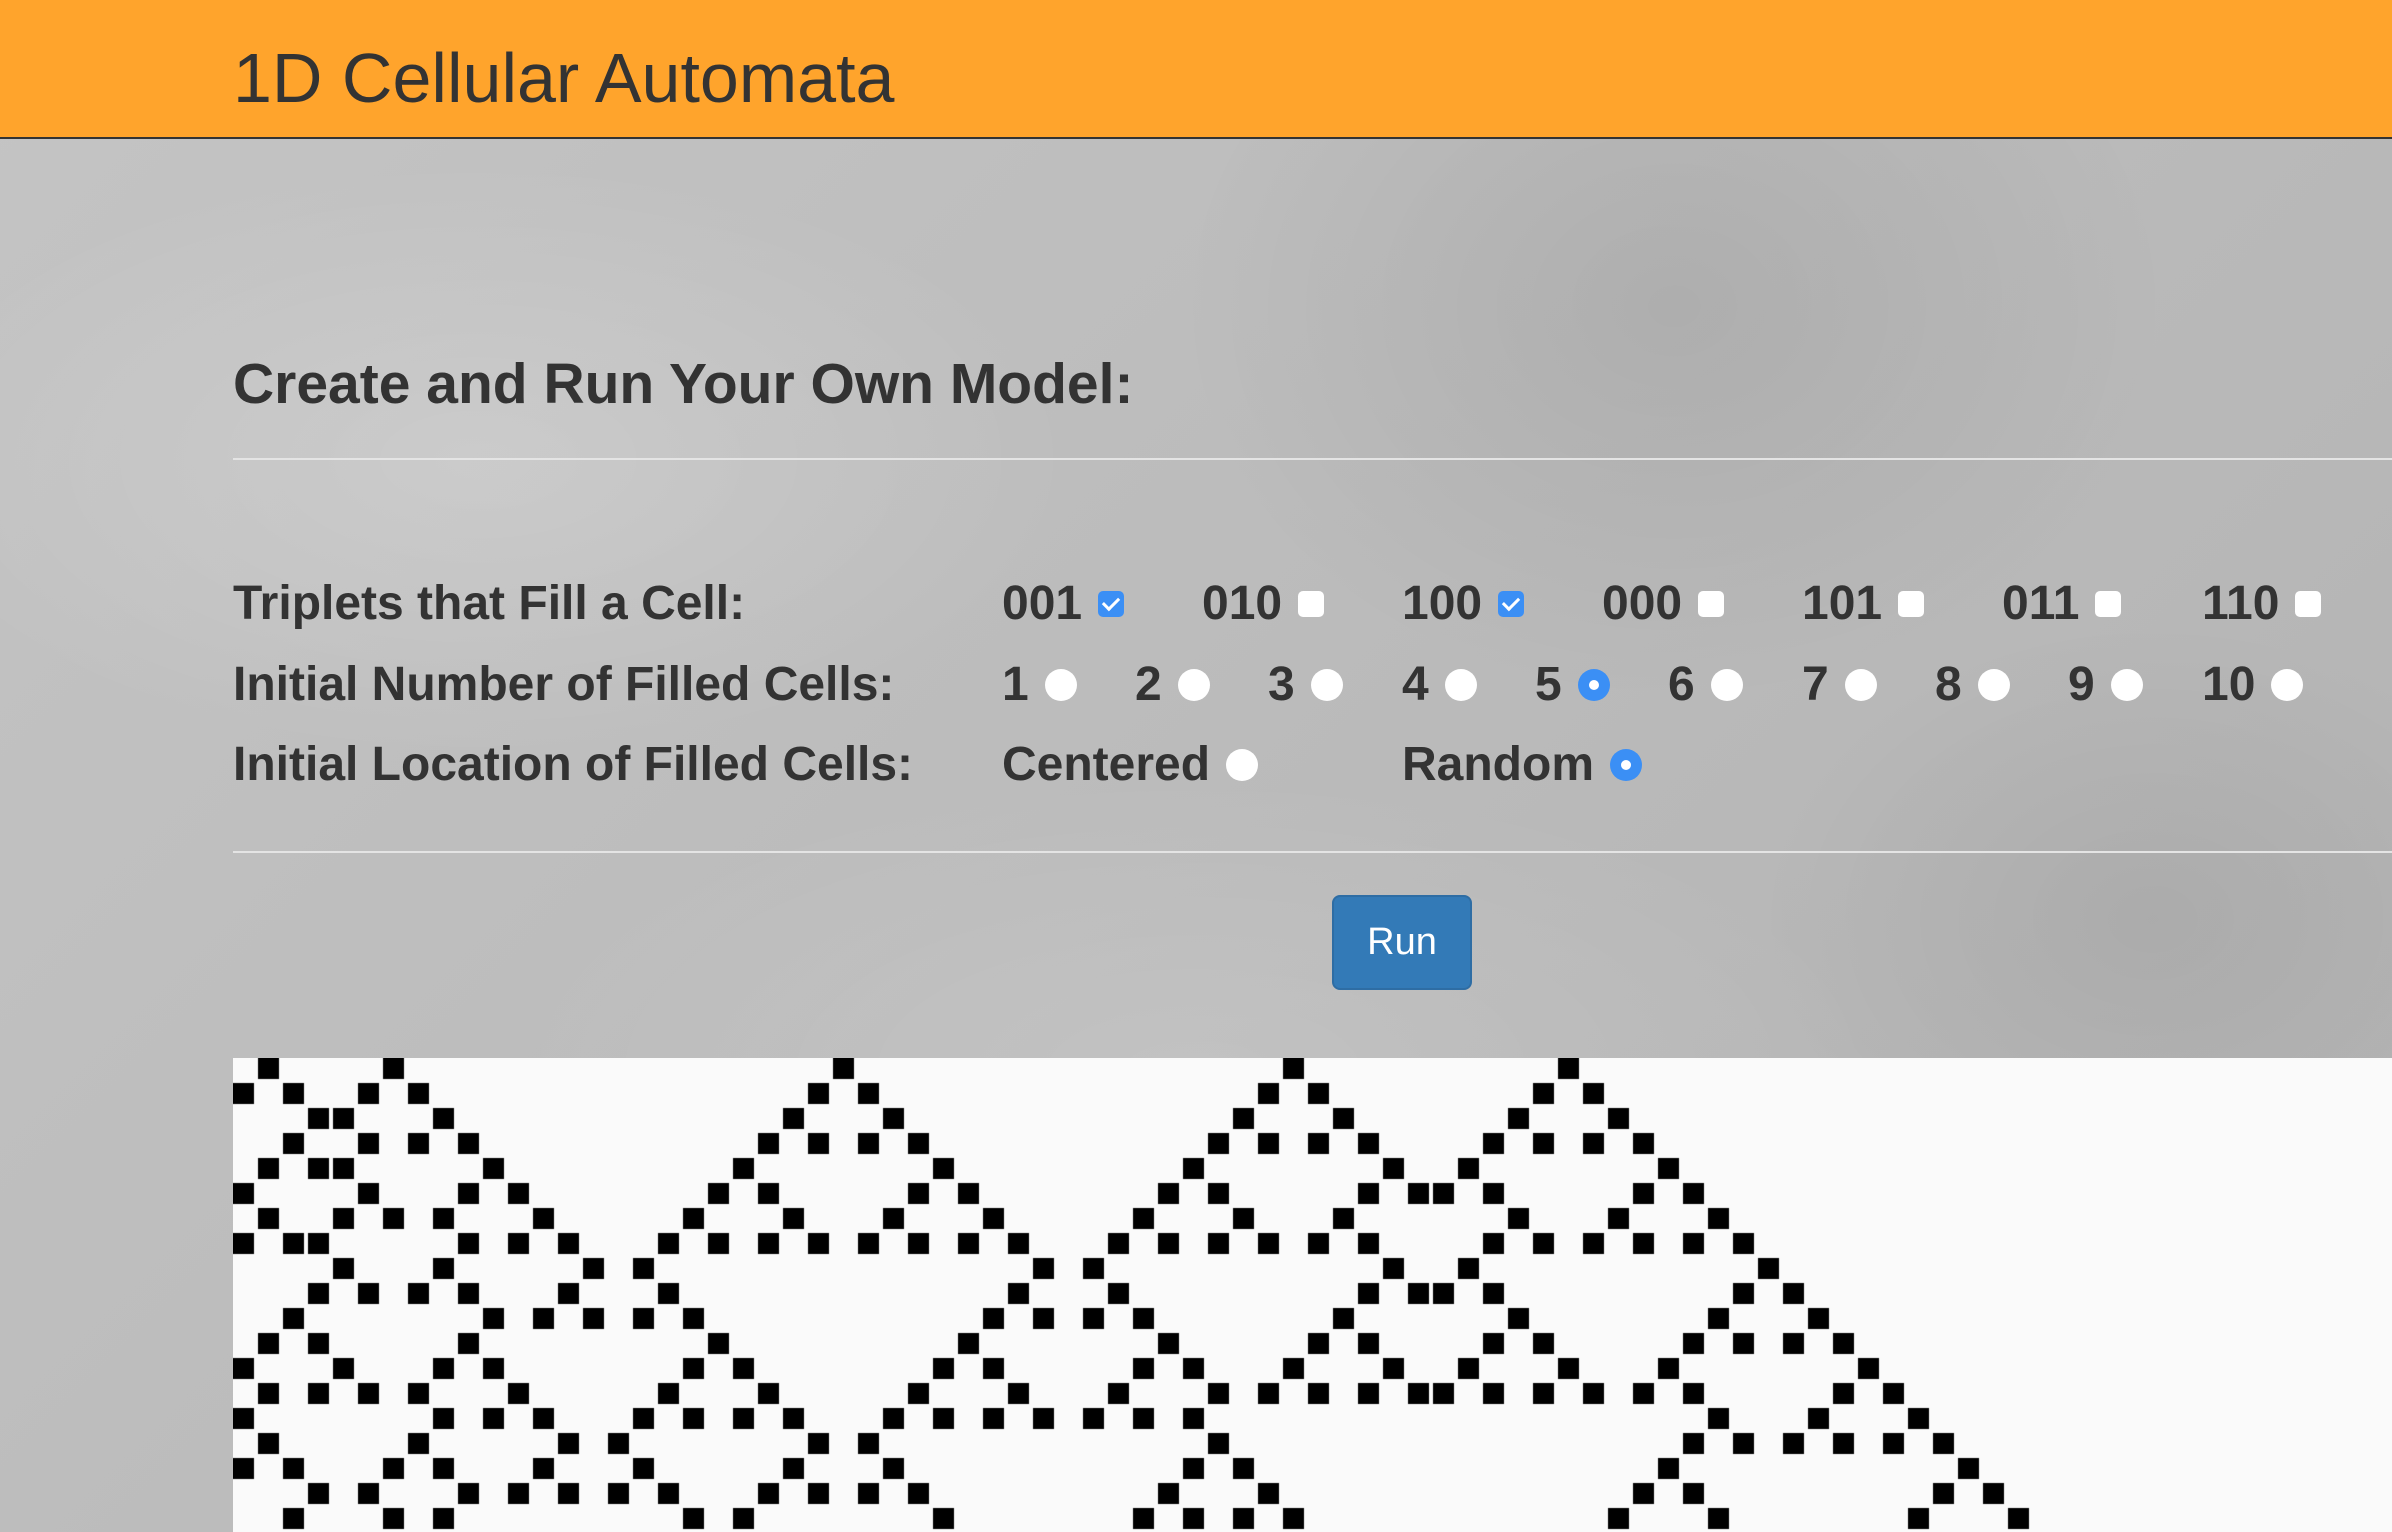 The height and width of the screenshot is (1532, 2392). What do you see at coordinates (1948, 684) in the screenshot?
I see `count-label: 8` at bounding box center [1948, 684].